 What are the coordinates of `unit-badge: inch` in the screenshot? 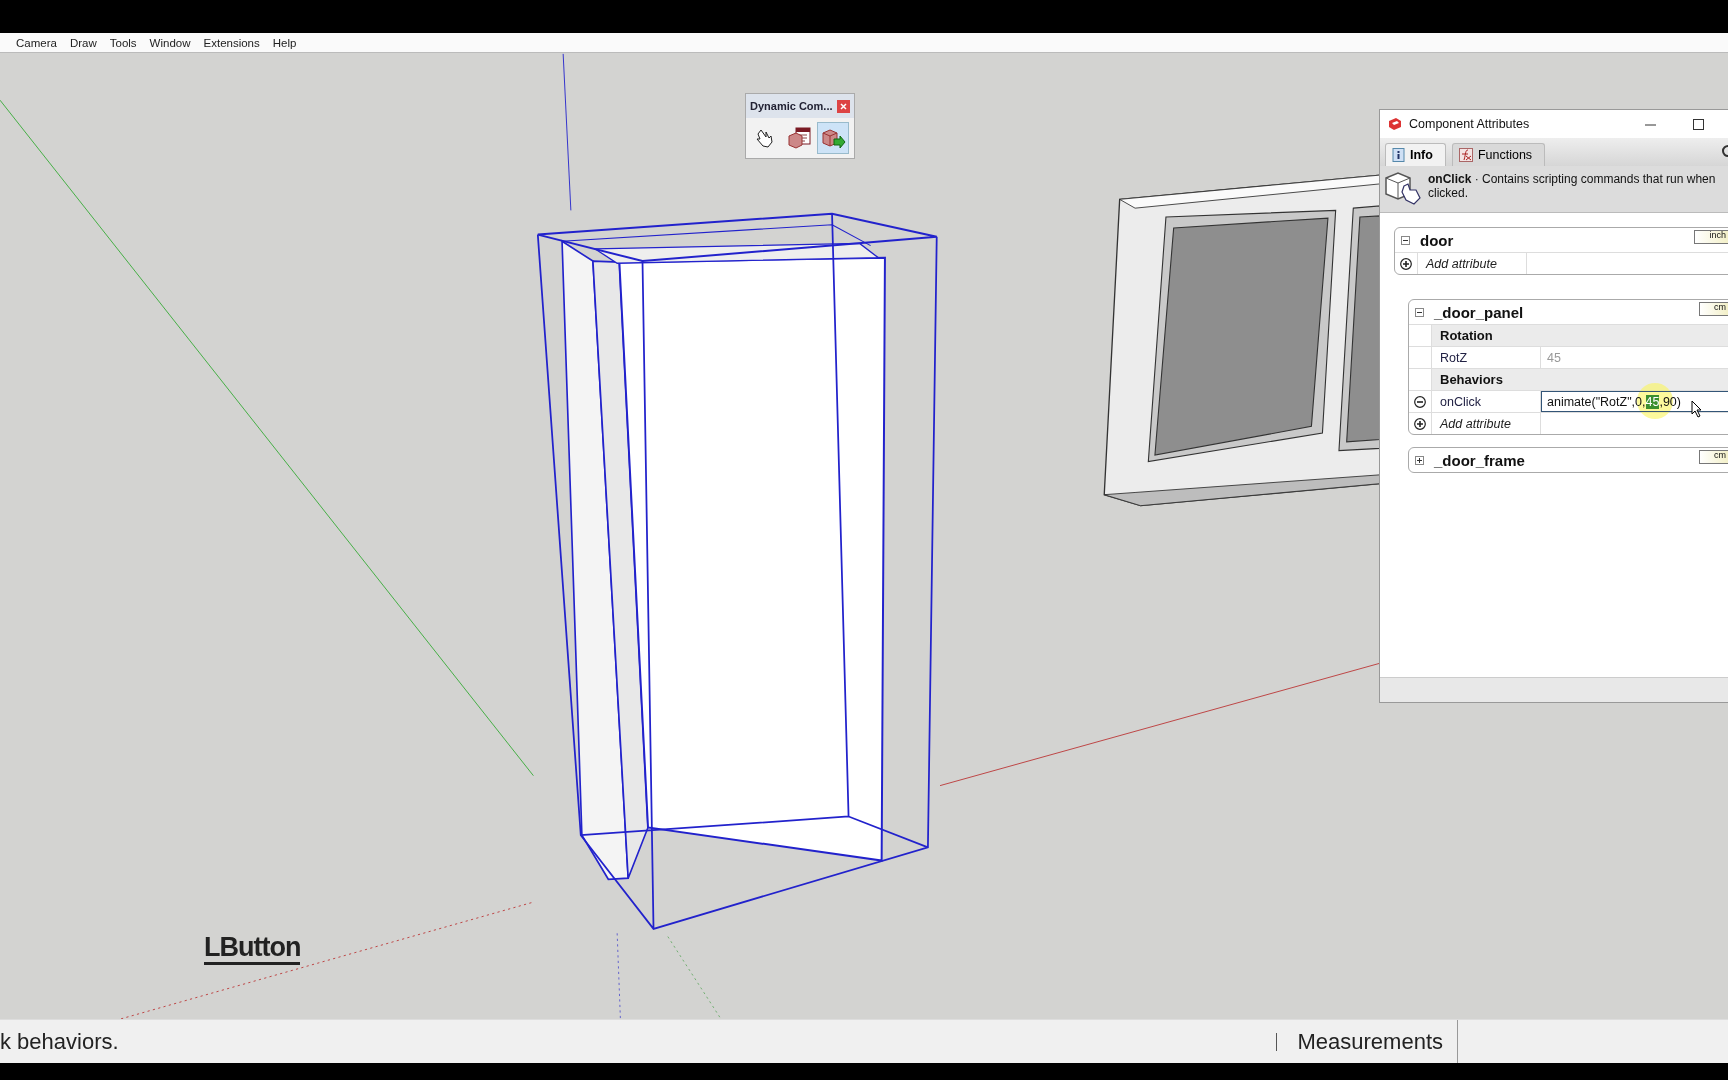 It's located at (1711, 237).